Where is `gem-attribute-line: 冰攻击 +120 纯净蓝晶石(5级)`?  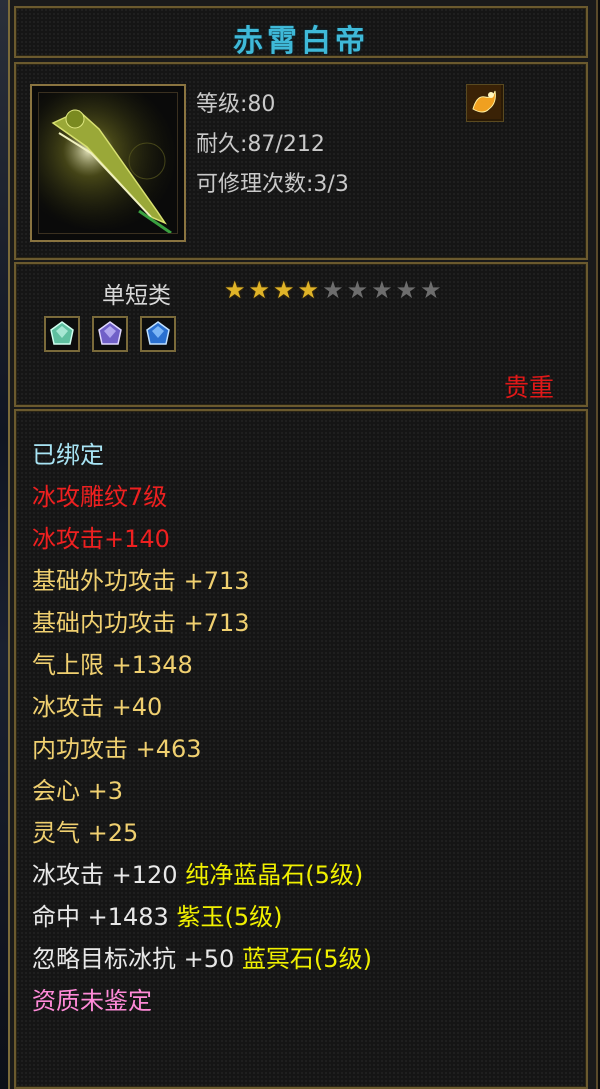 gem-attribute-line: 冰攻击 +120 纯净蓝晶石(5级) is located at coordinates (197, 875).